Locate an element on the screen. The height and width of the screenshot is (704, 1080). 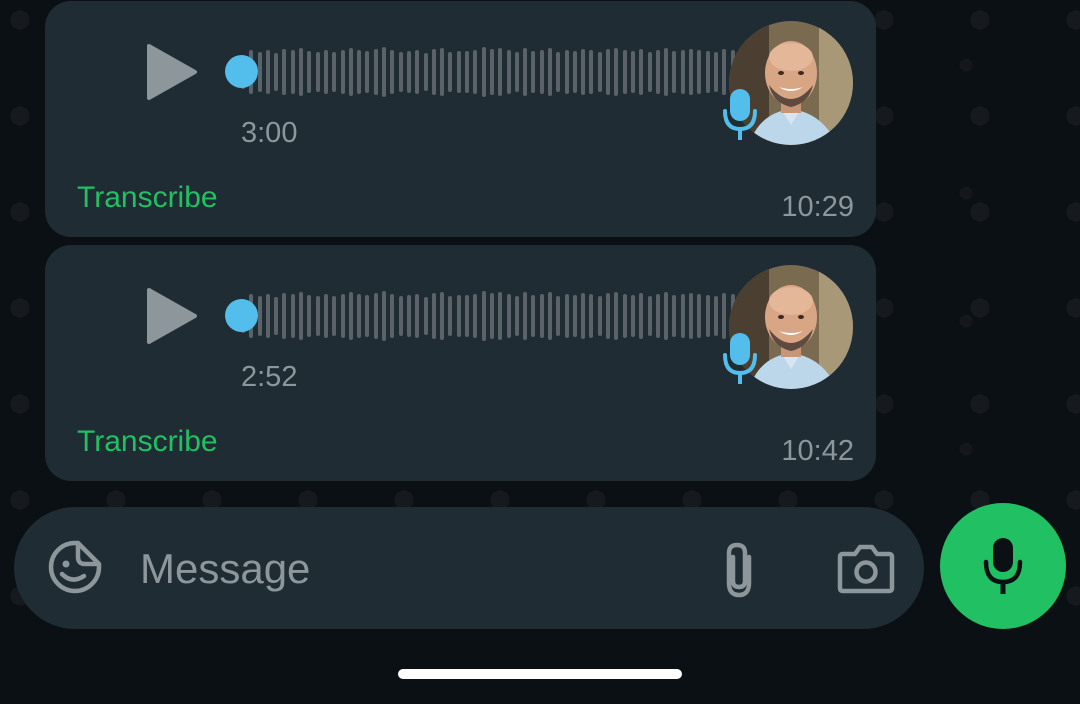
voice-record-button is located at coordinates (1003, 566).